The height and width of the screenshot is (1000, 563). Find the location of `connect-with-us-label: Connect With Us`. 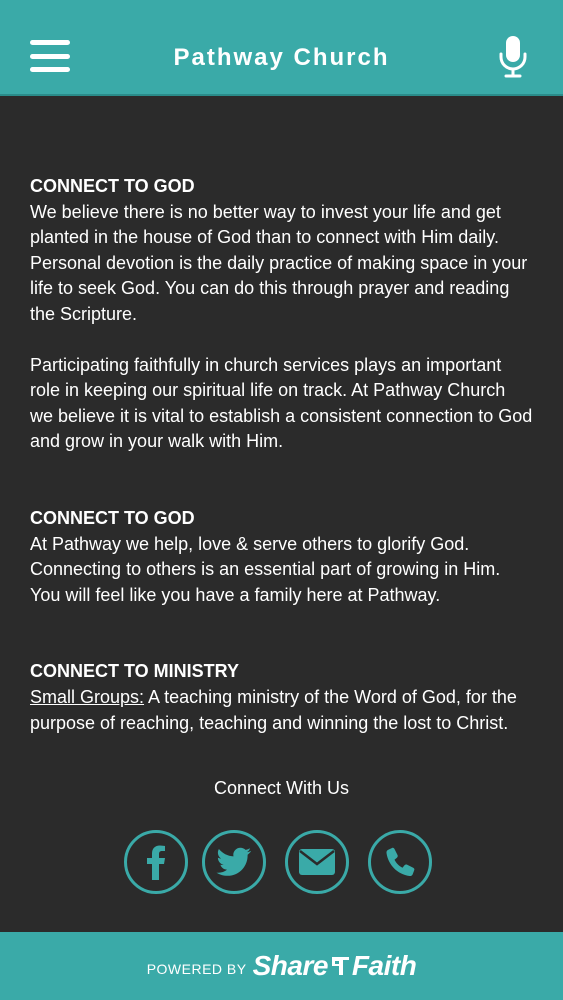

connect-with-us-label: Connect With Us is located at coordinates (281, 788).